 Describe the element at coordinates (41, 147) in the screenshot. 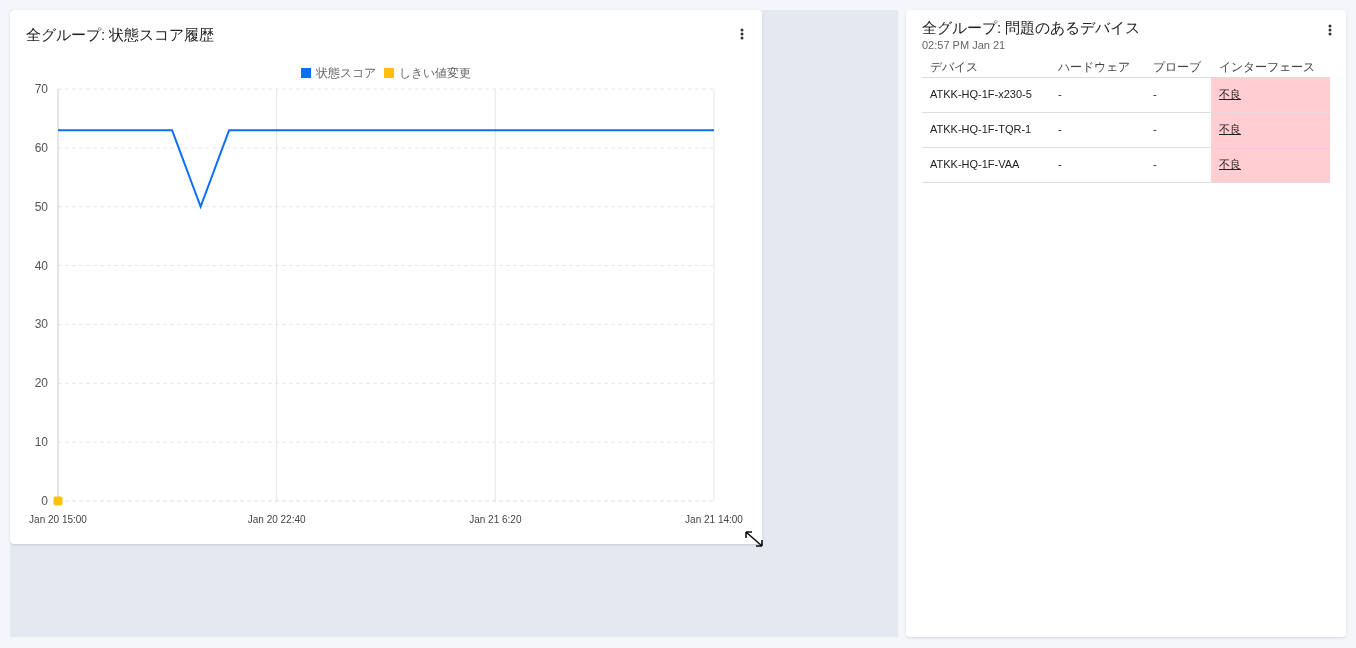

I see `y-axis-label: 60` at that location.